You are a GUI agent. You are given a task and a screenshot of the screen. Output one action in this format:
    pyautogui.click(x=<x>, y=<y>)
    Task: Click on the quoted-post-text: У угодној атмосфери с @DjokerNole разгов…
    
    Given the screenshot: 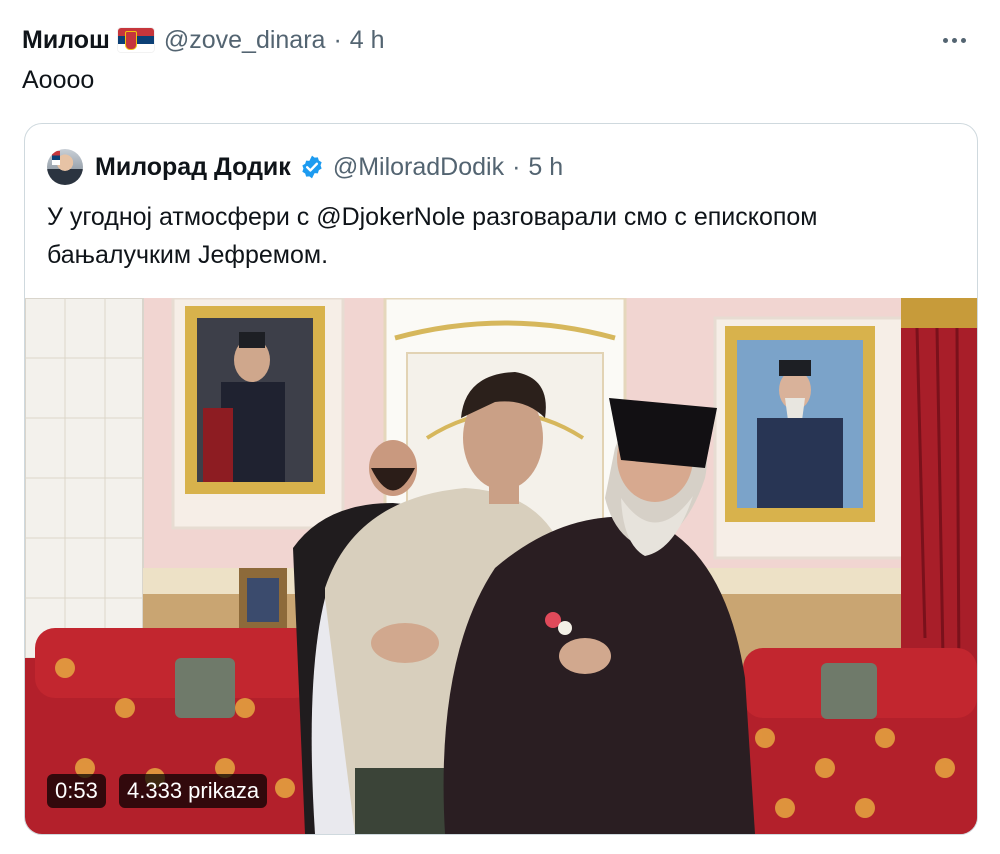 What is the action you would take?
    pyautogui.click(x=497, y=236)
    